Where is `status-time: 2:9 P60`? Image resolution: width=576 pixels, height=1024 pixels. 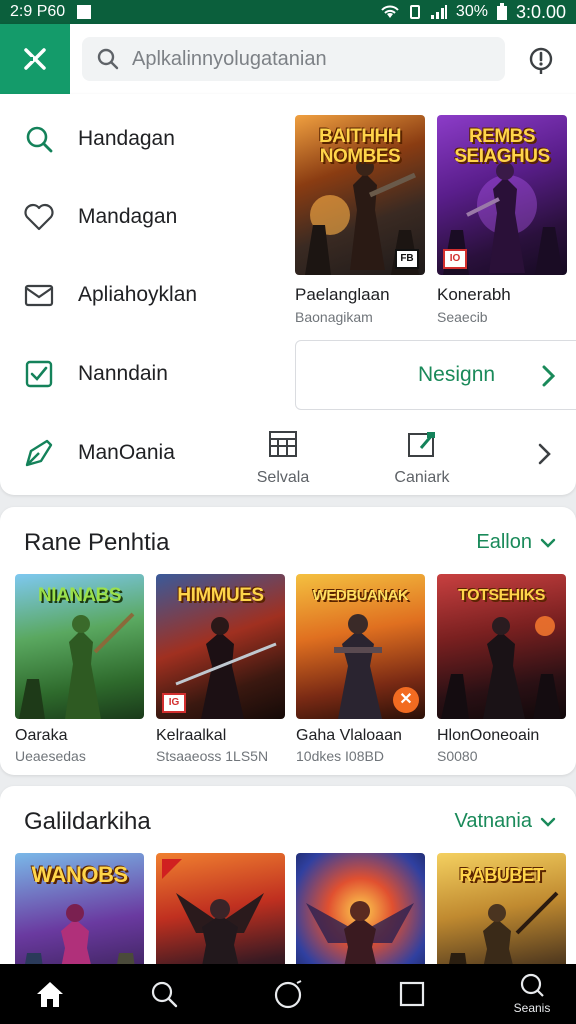 status-time: 2:9 P60 is located at coordinates (38, 11).